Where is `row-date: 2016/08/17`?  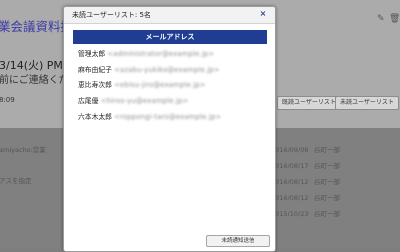
row-date: 2016/08/17 is located at coordinates (290, 166).